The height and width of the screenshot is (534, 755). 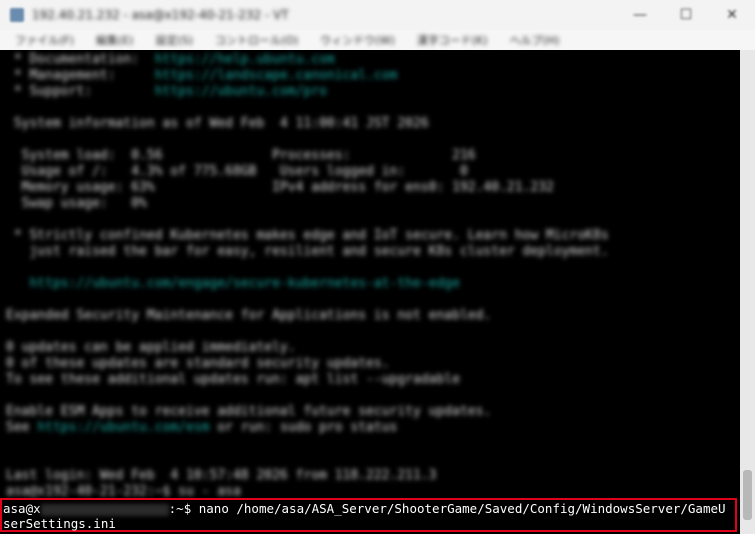 I want to click on menu-help: ヘルプ(H), so click(x=535, y=40).